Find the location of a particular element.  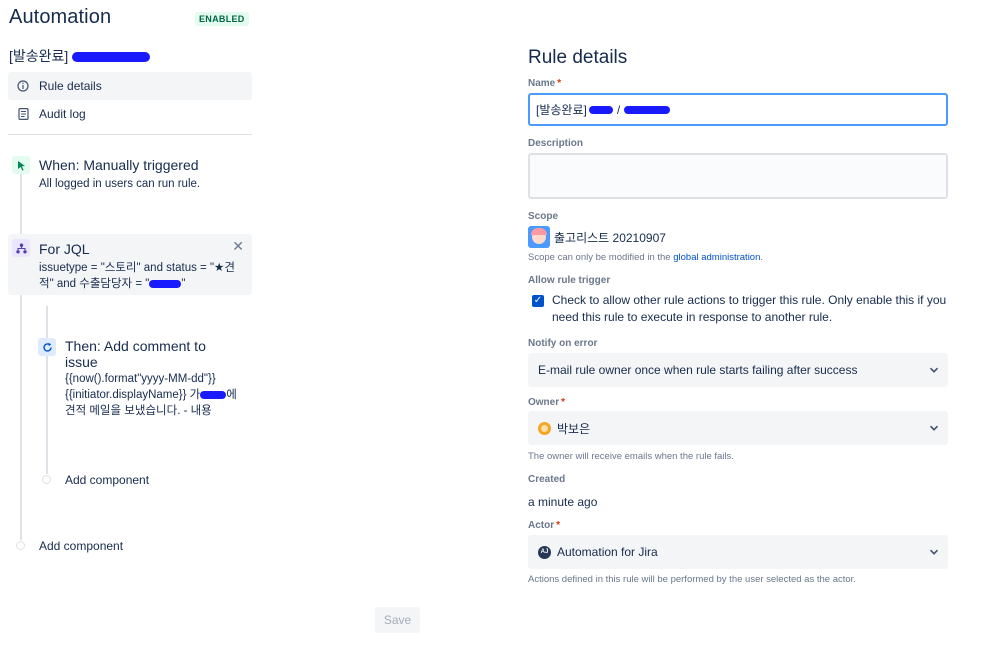

trigger-description: All logged in users can run rule. is located at coordinates (120, 184).